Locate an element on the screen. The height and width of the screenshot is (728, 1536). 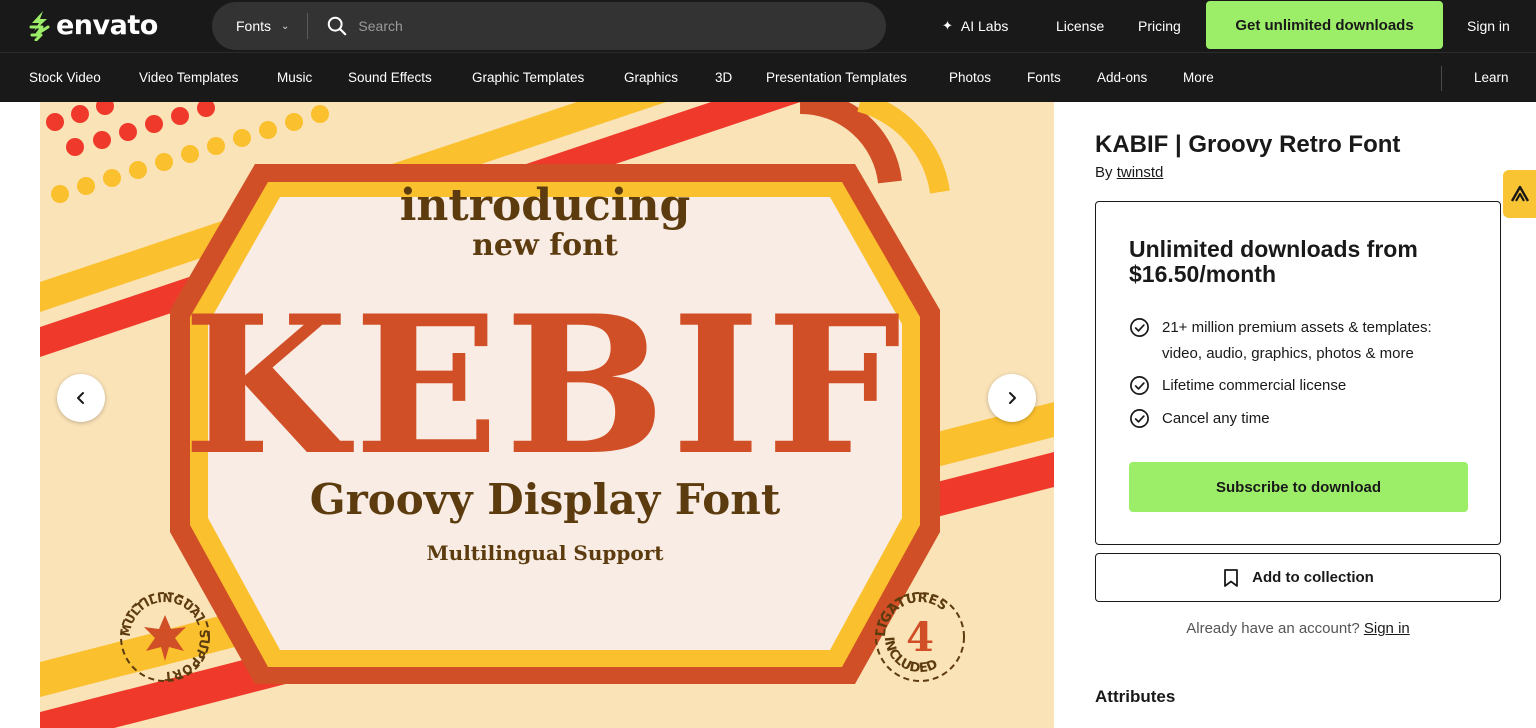
nav-video-templates: Video Templates is located at coordinates (188, 78).